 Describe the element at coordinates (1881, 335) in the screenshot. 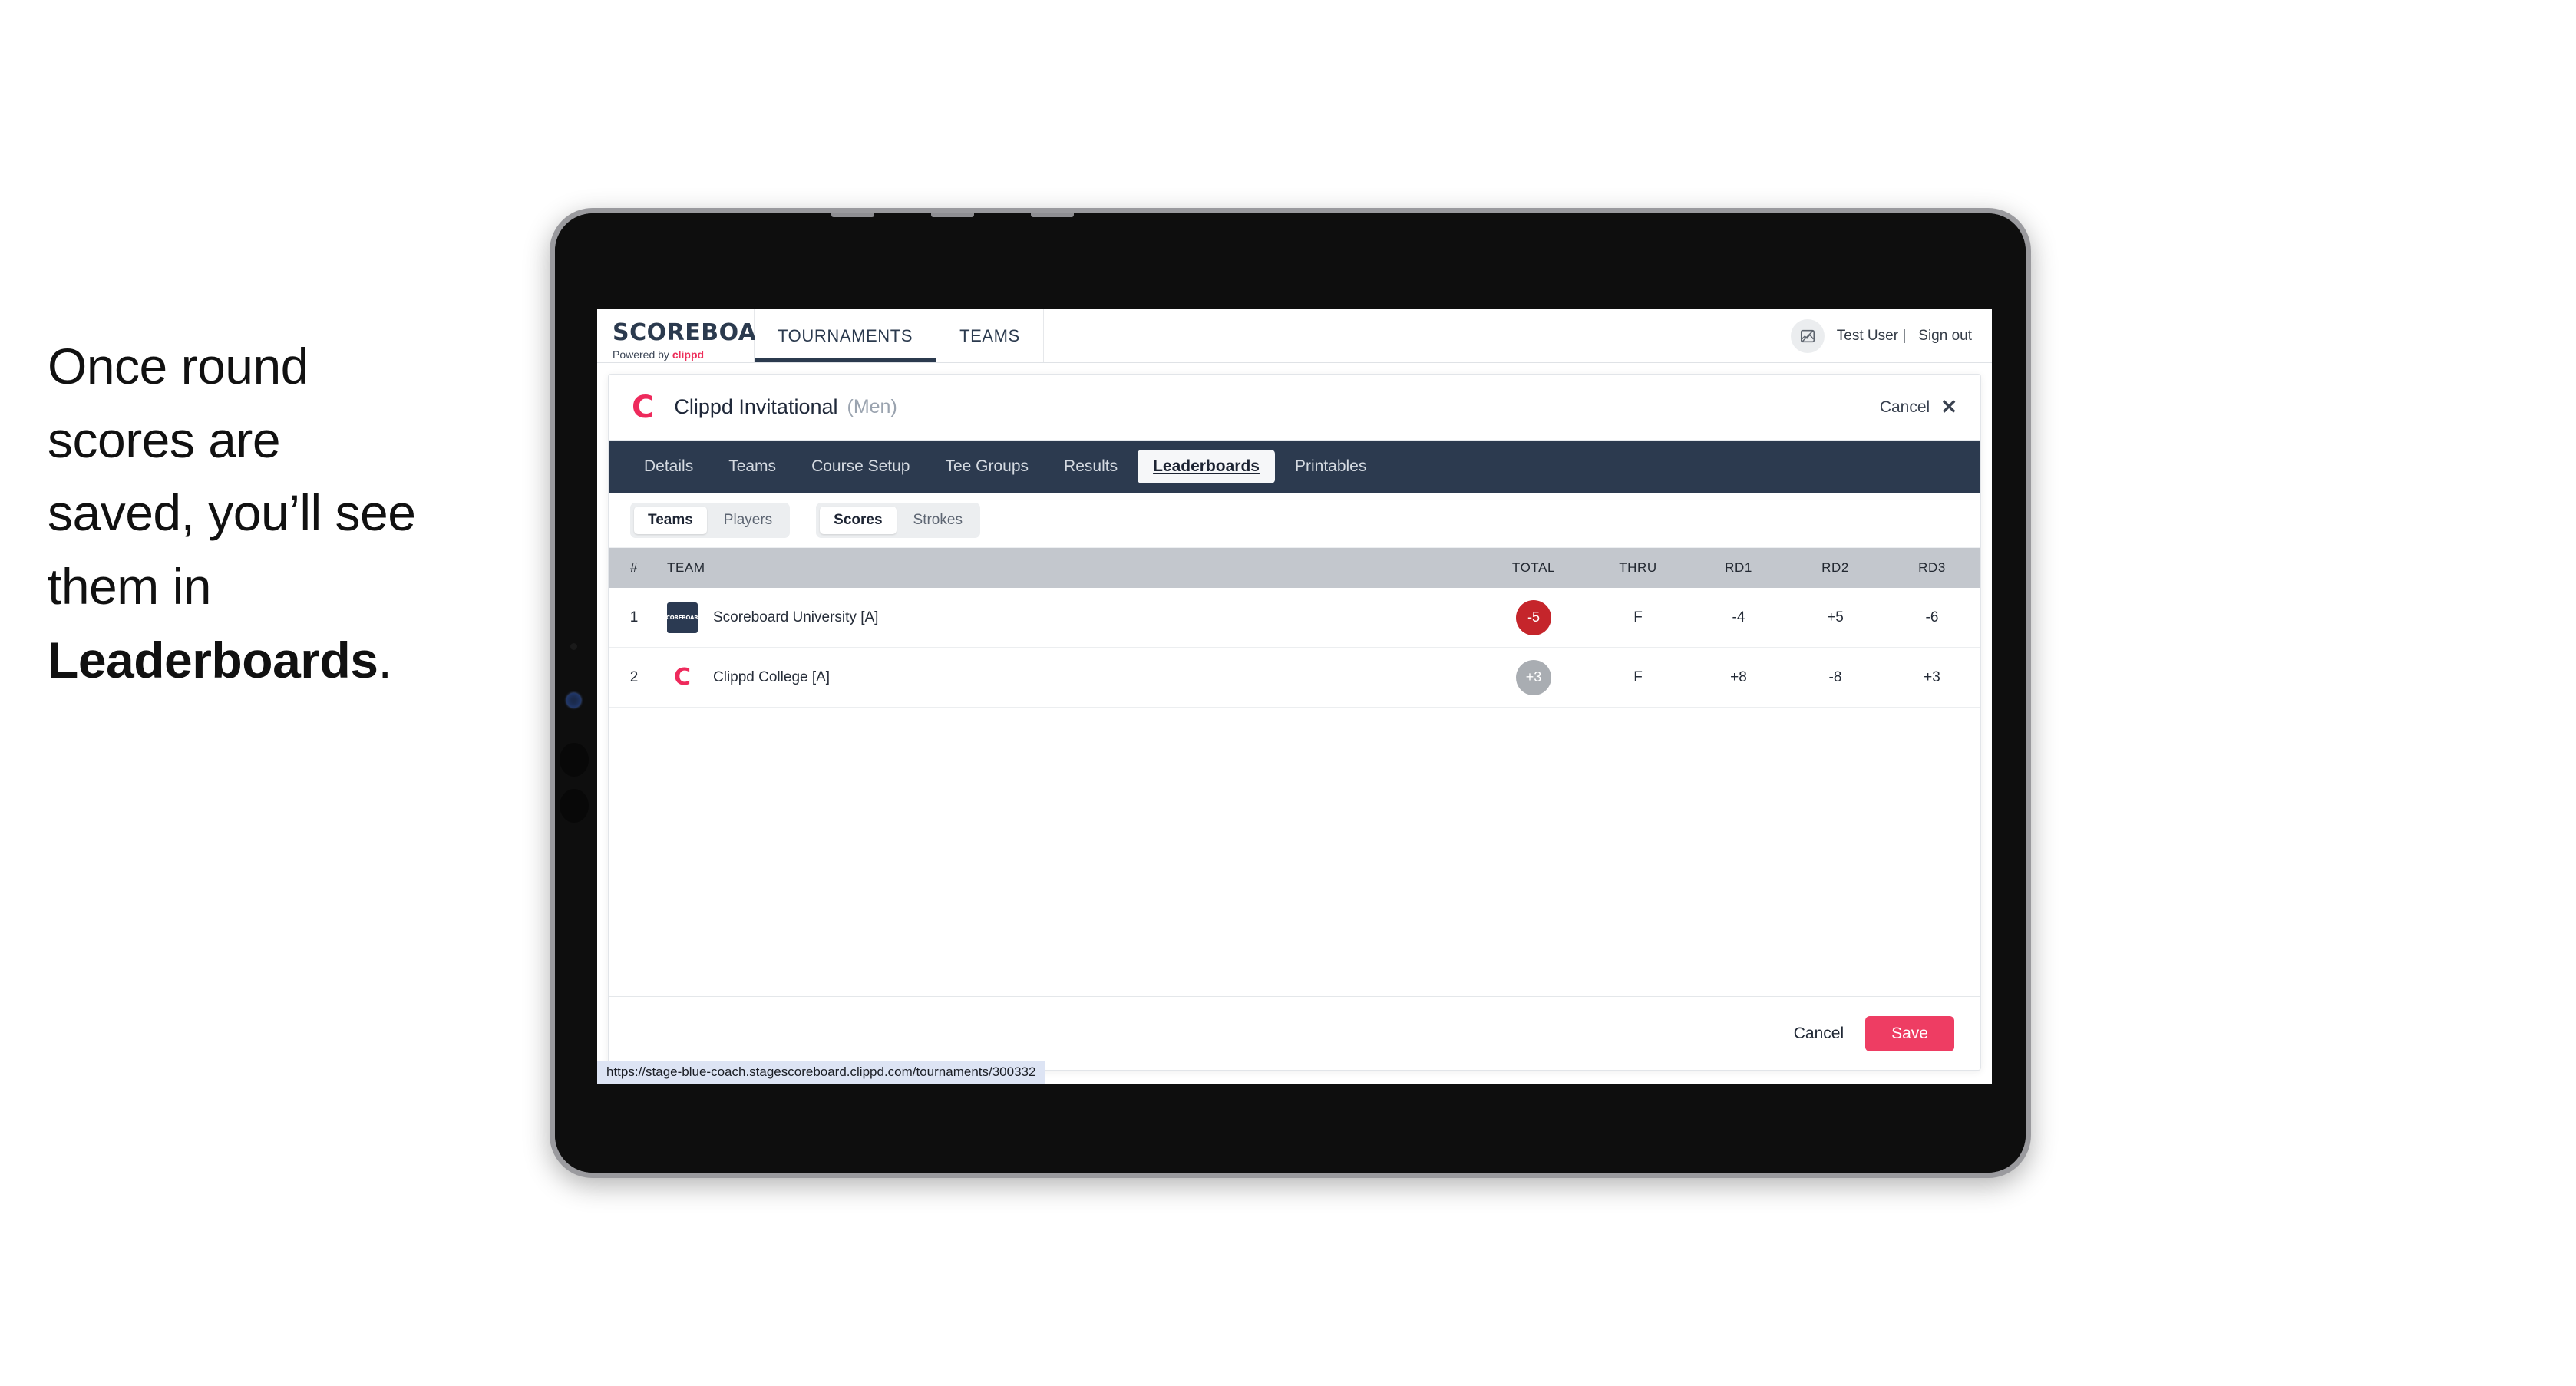

I see `user-account-zone: Test User | Sign out` at that location.